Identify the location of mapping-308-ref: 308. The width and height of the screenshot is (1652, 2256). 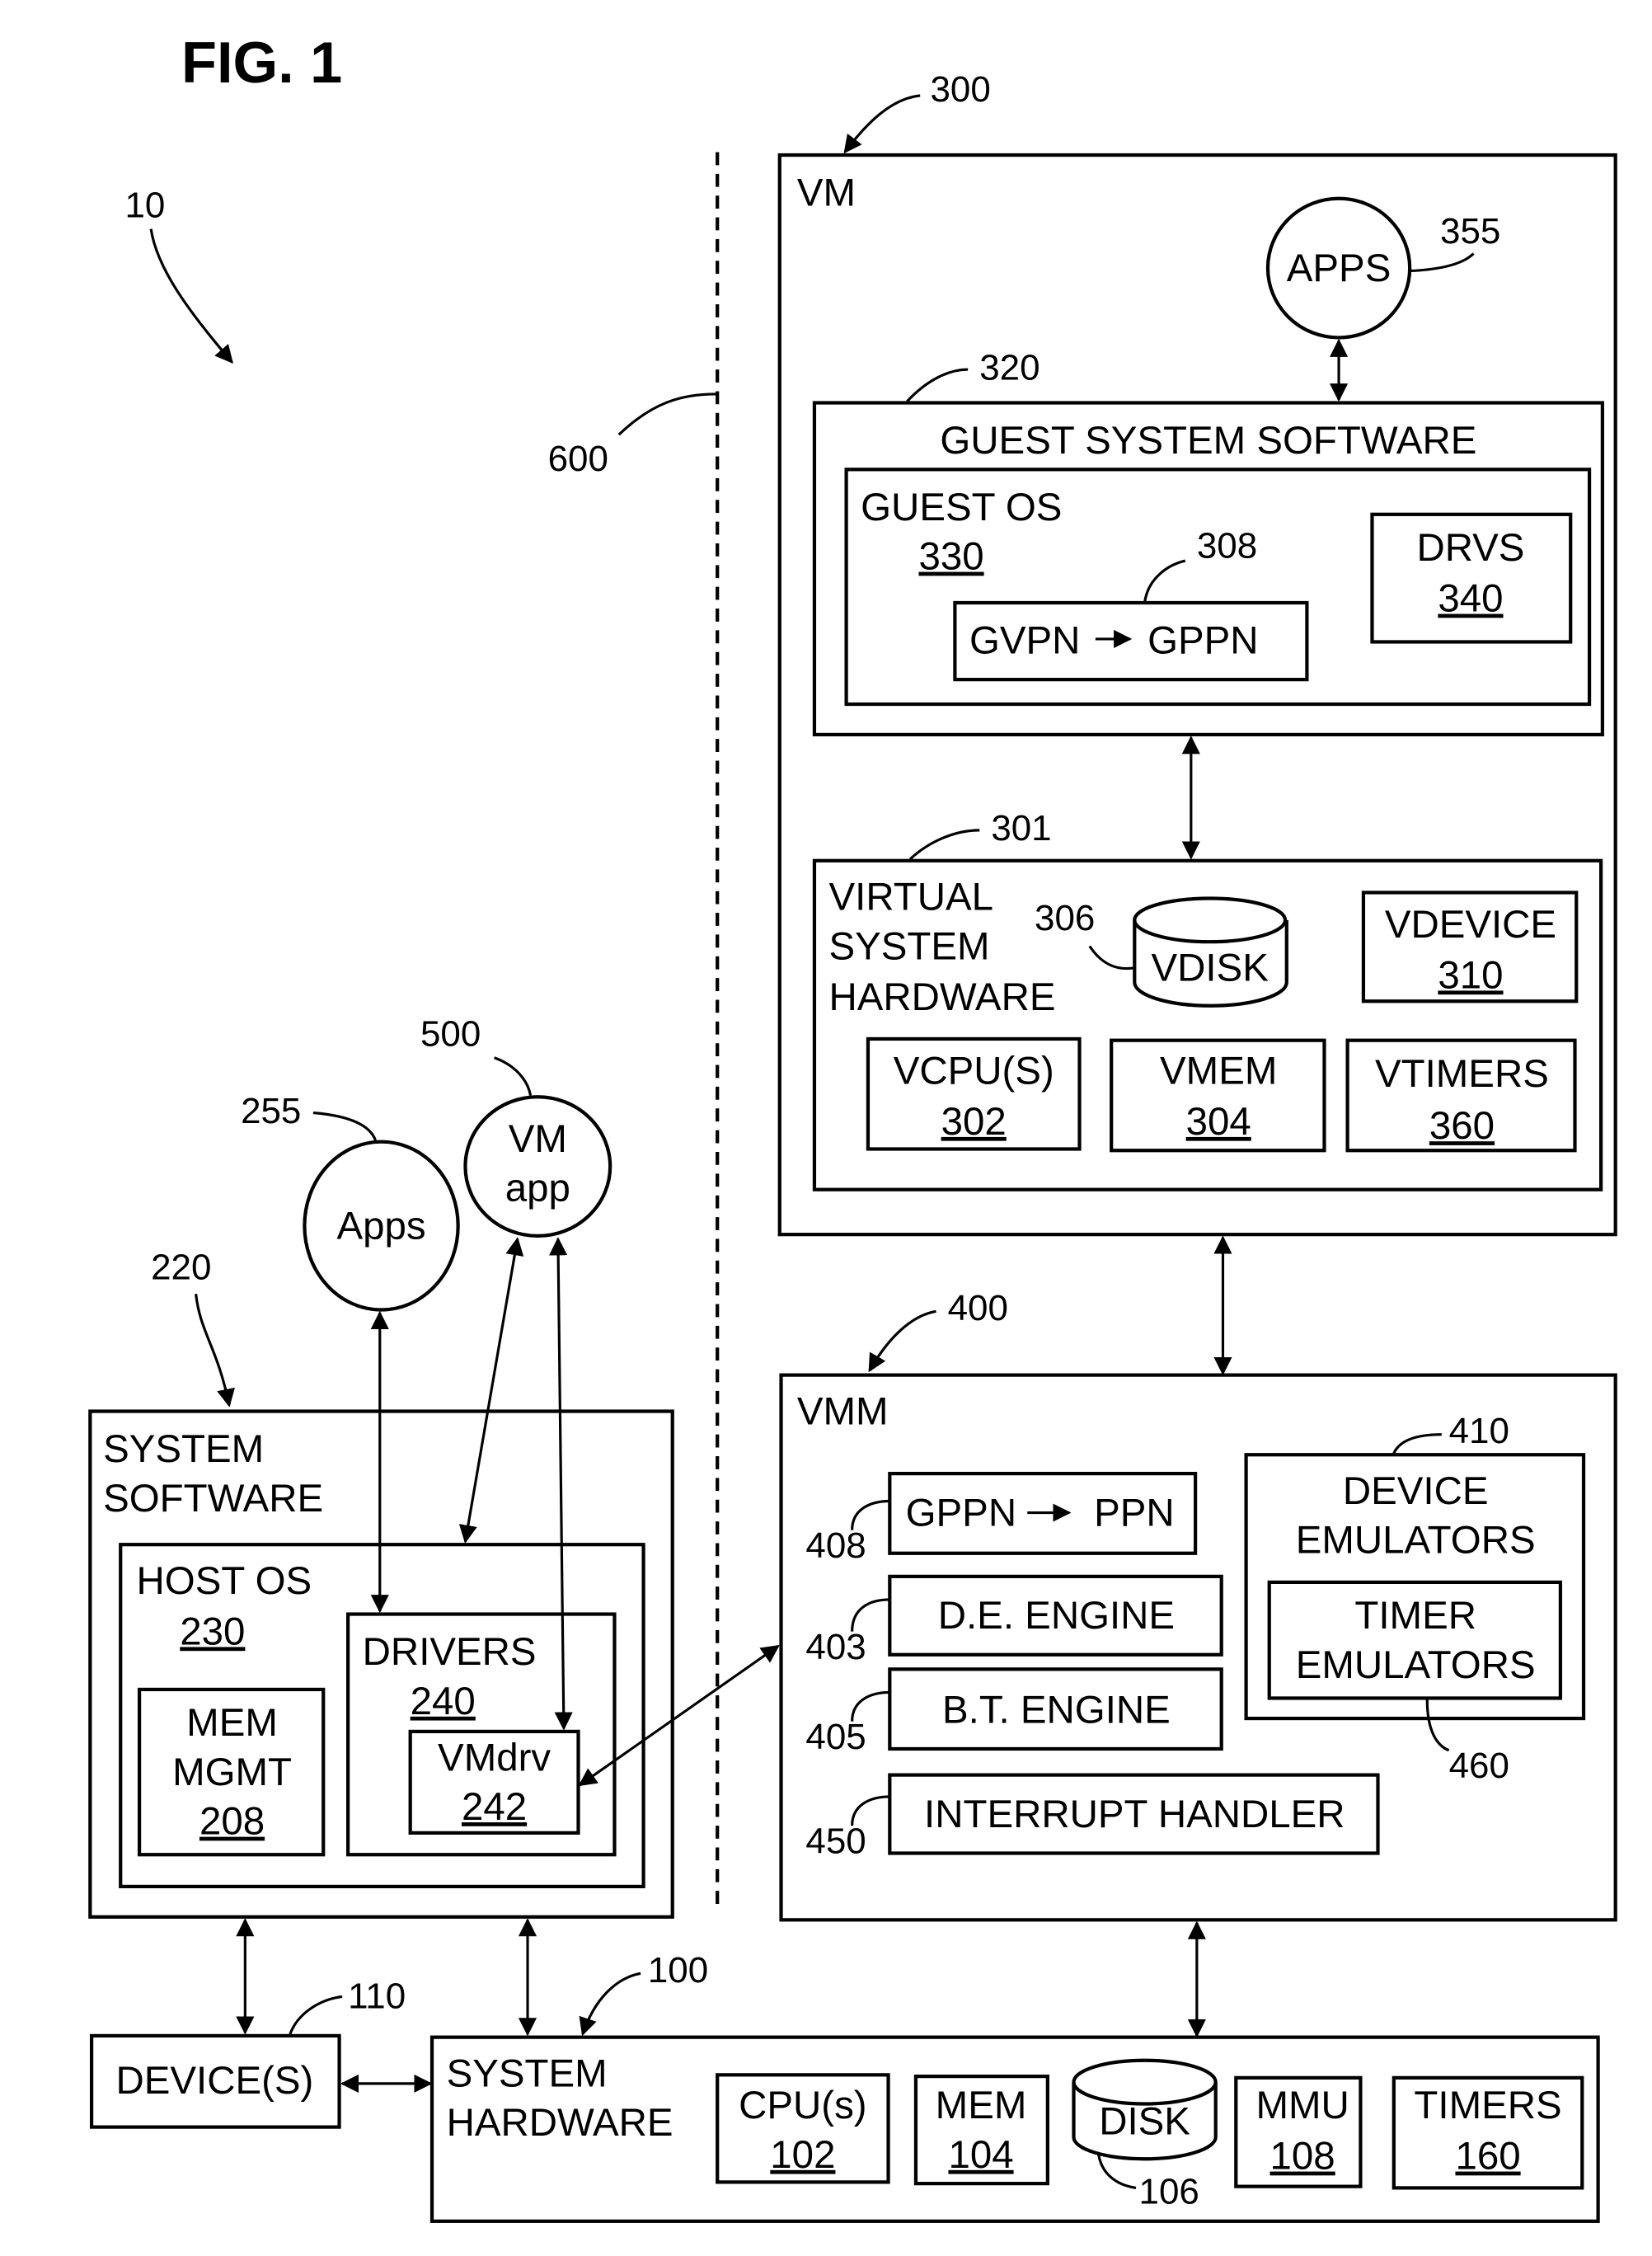
(1227, 546).